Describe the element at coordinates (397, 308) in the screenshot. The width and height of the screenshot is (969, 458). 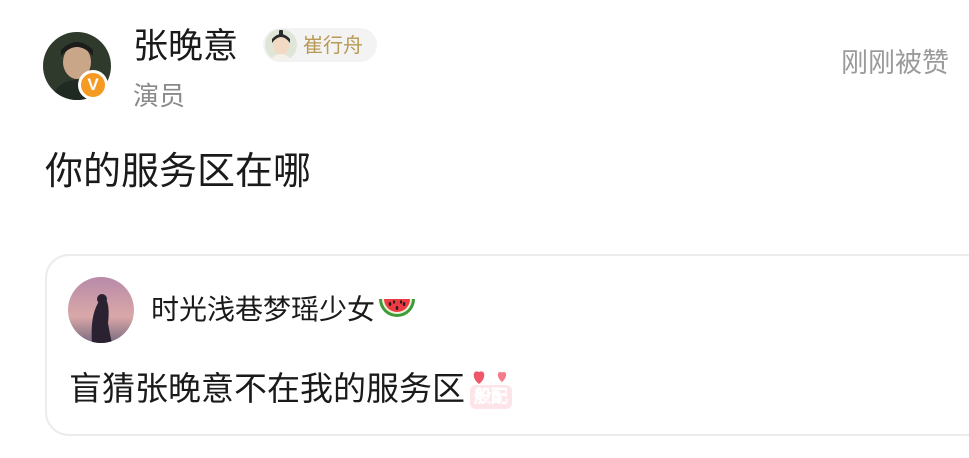
I see `watermelon-icon` at that location.